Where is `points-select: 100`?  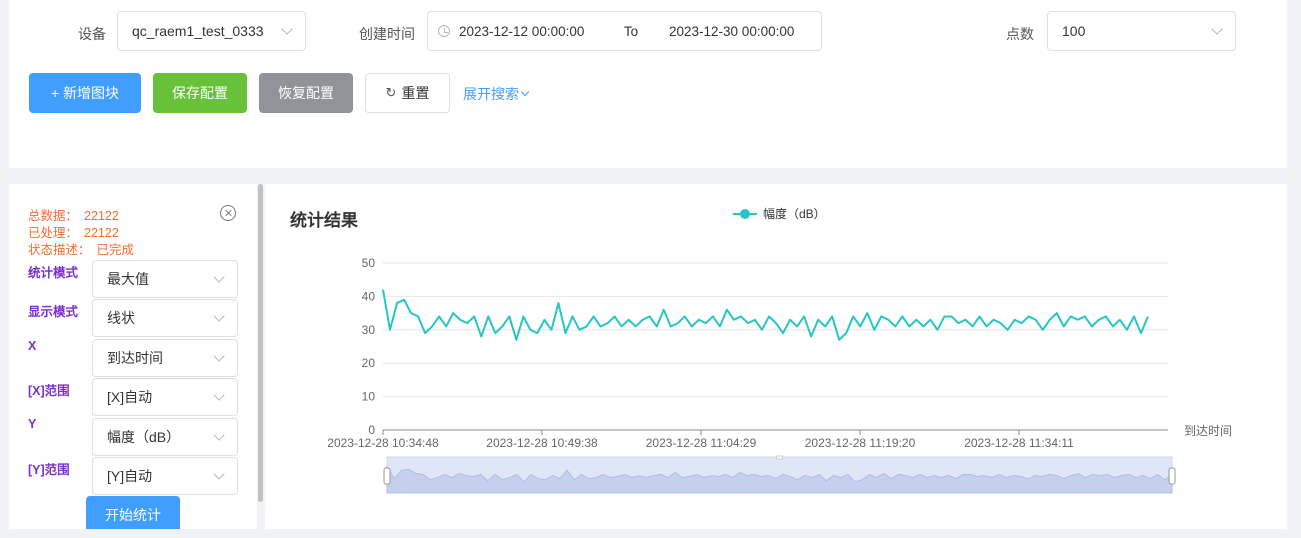 points-select: 100 is located at coordinates (1141, 31).